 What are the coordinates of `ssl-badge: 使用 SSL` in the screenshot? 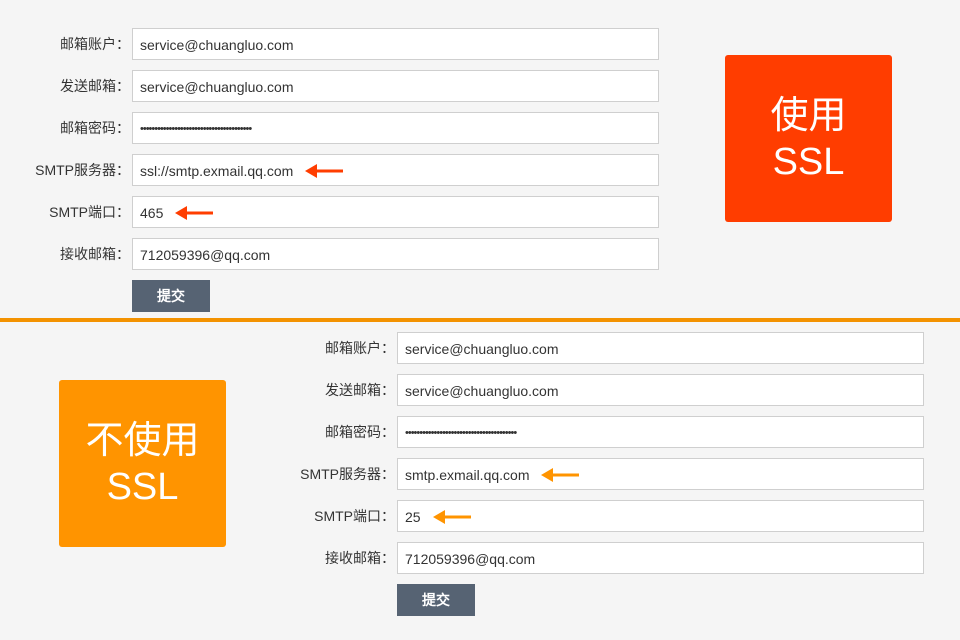 It's located at (808, 138).